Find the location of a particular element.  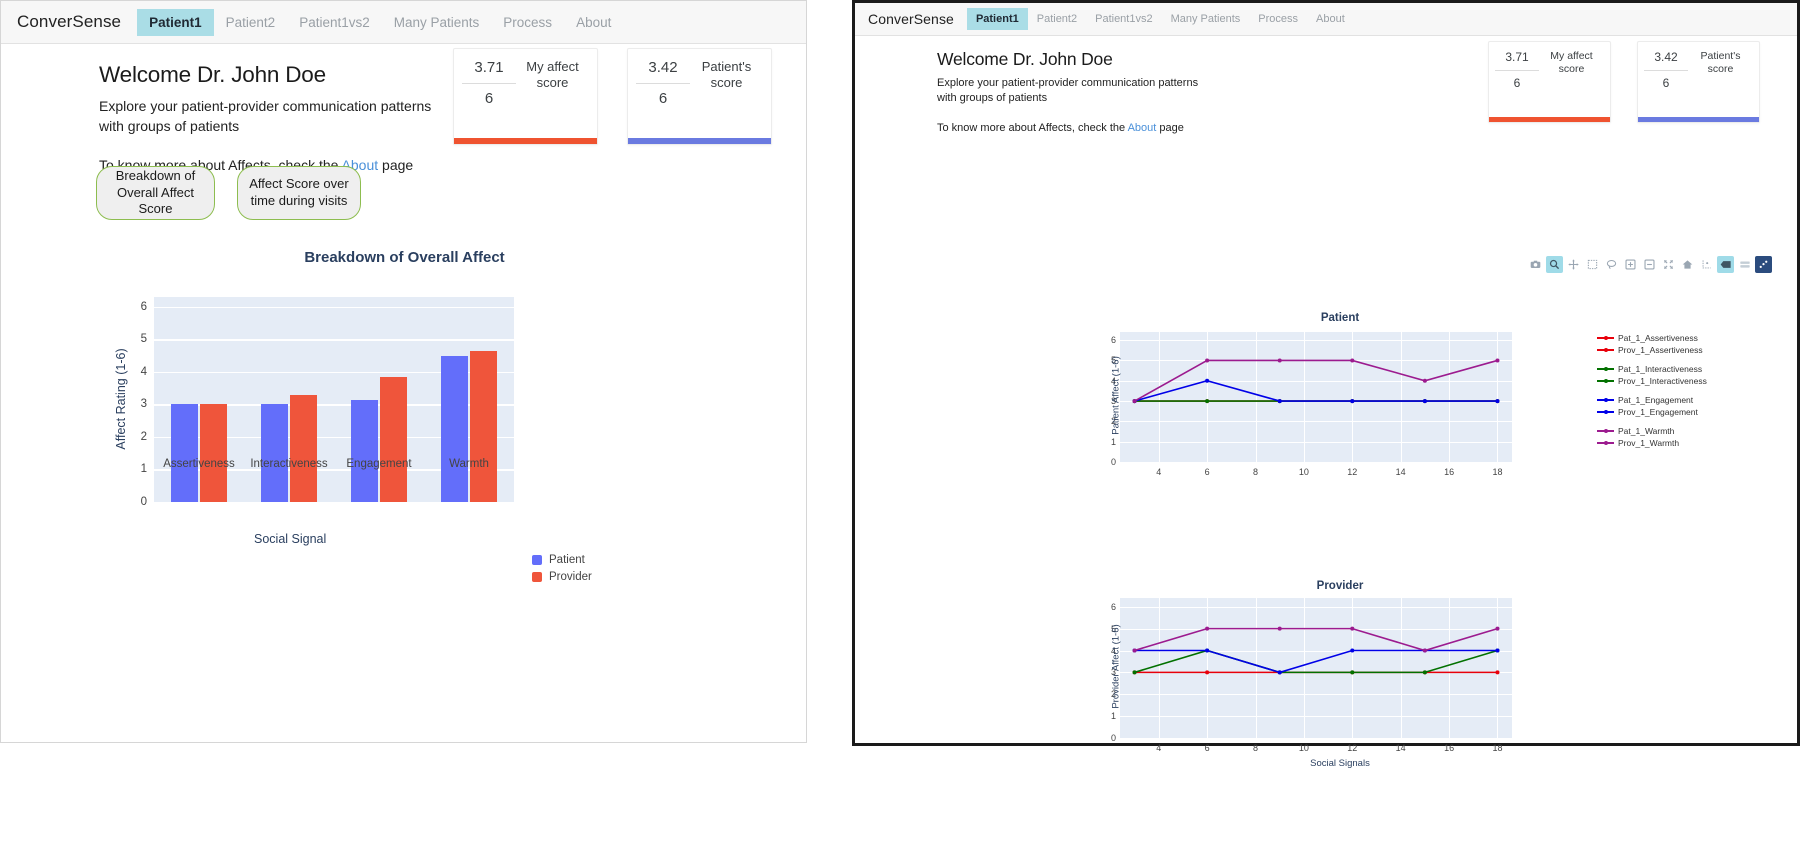

pan-icon is located at coordinates (1573, 264).